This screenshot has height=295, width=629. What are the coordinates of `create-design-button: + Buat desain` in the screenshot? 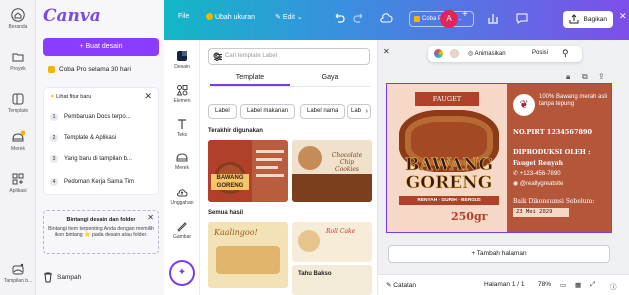 It's located at (101, 47).